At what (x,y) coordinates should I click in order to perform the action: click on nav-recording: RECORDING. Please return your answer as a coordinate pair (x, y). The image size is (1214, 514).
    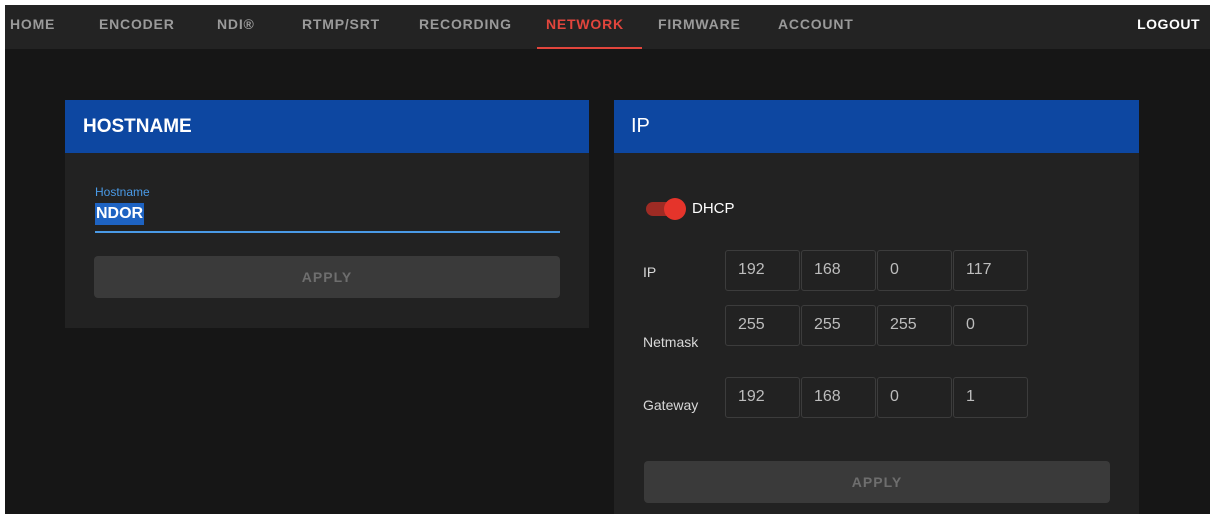
    Looking at the image, I should click on (465, 27).